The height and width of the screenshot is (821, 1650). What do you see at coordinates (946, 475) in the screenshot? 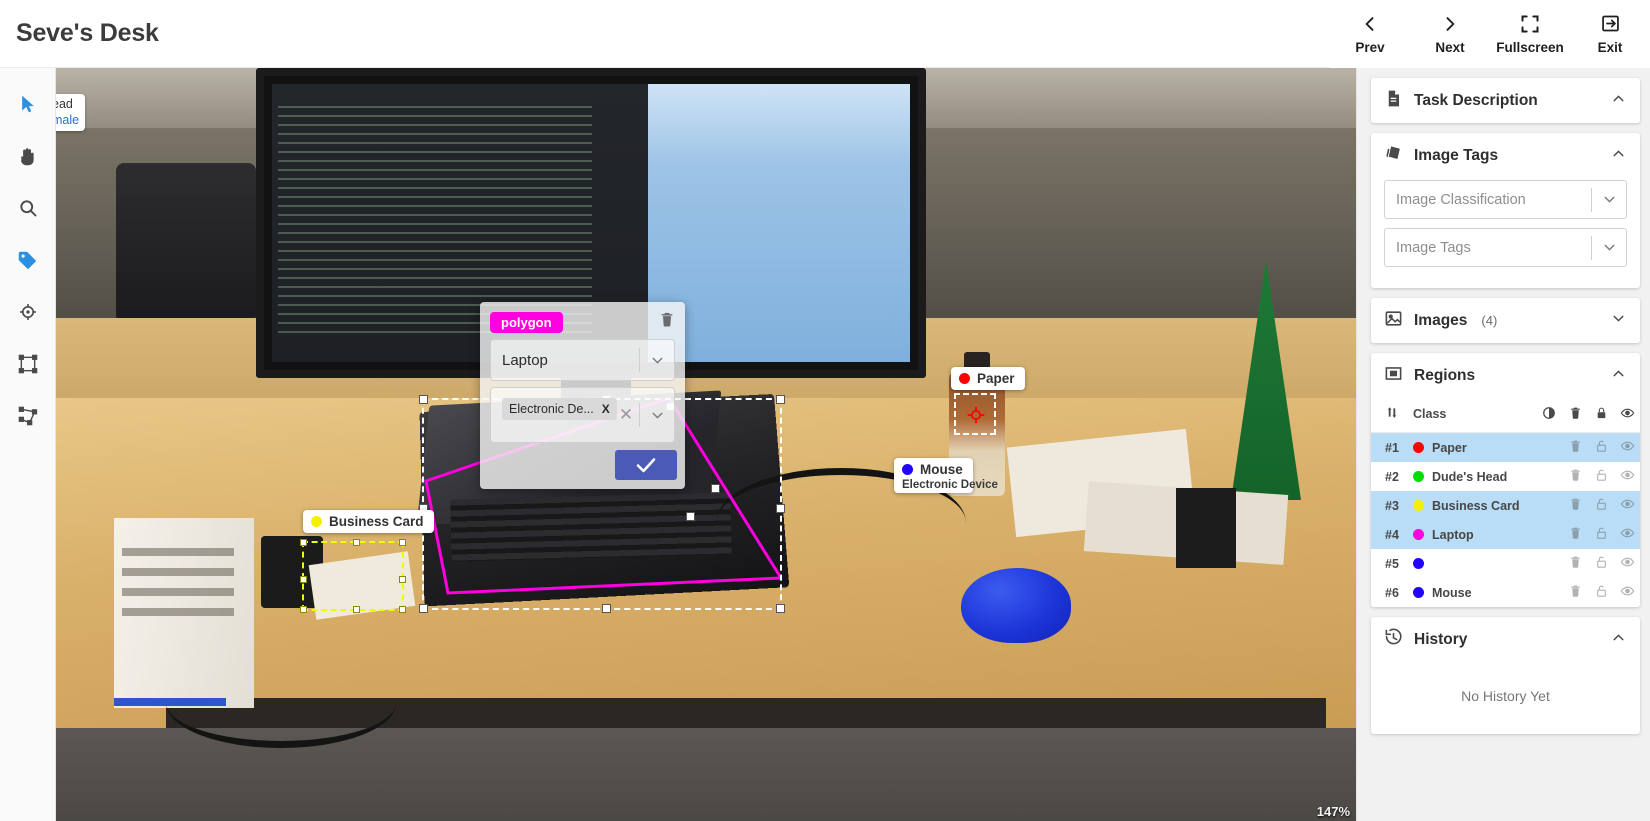
I see `canvas-label-mouse: Mouse Electronic Device` at bounding box center [946, 475].